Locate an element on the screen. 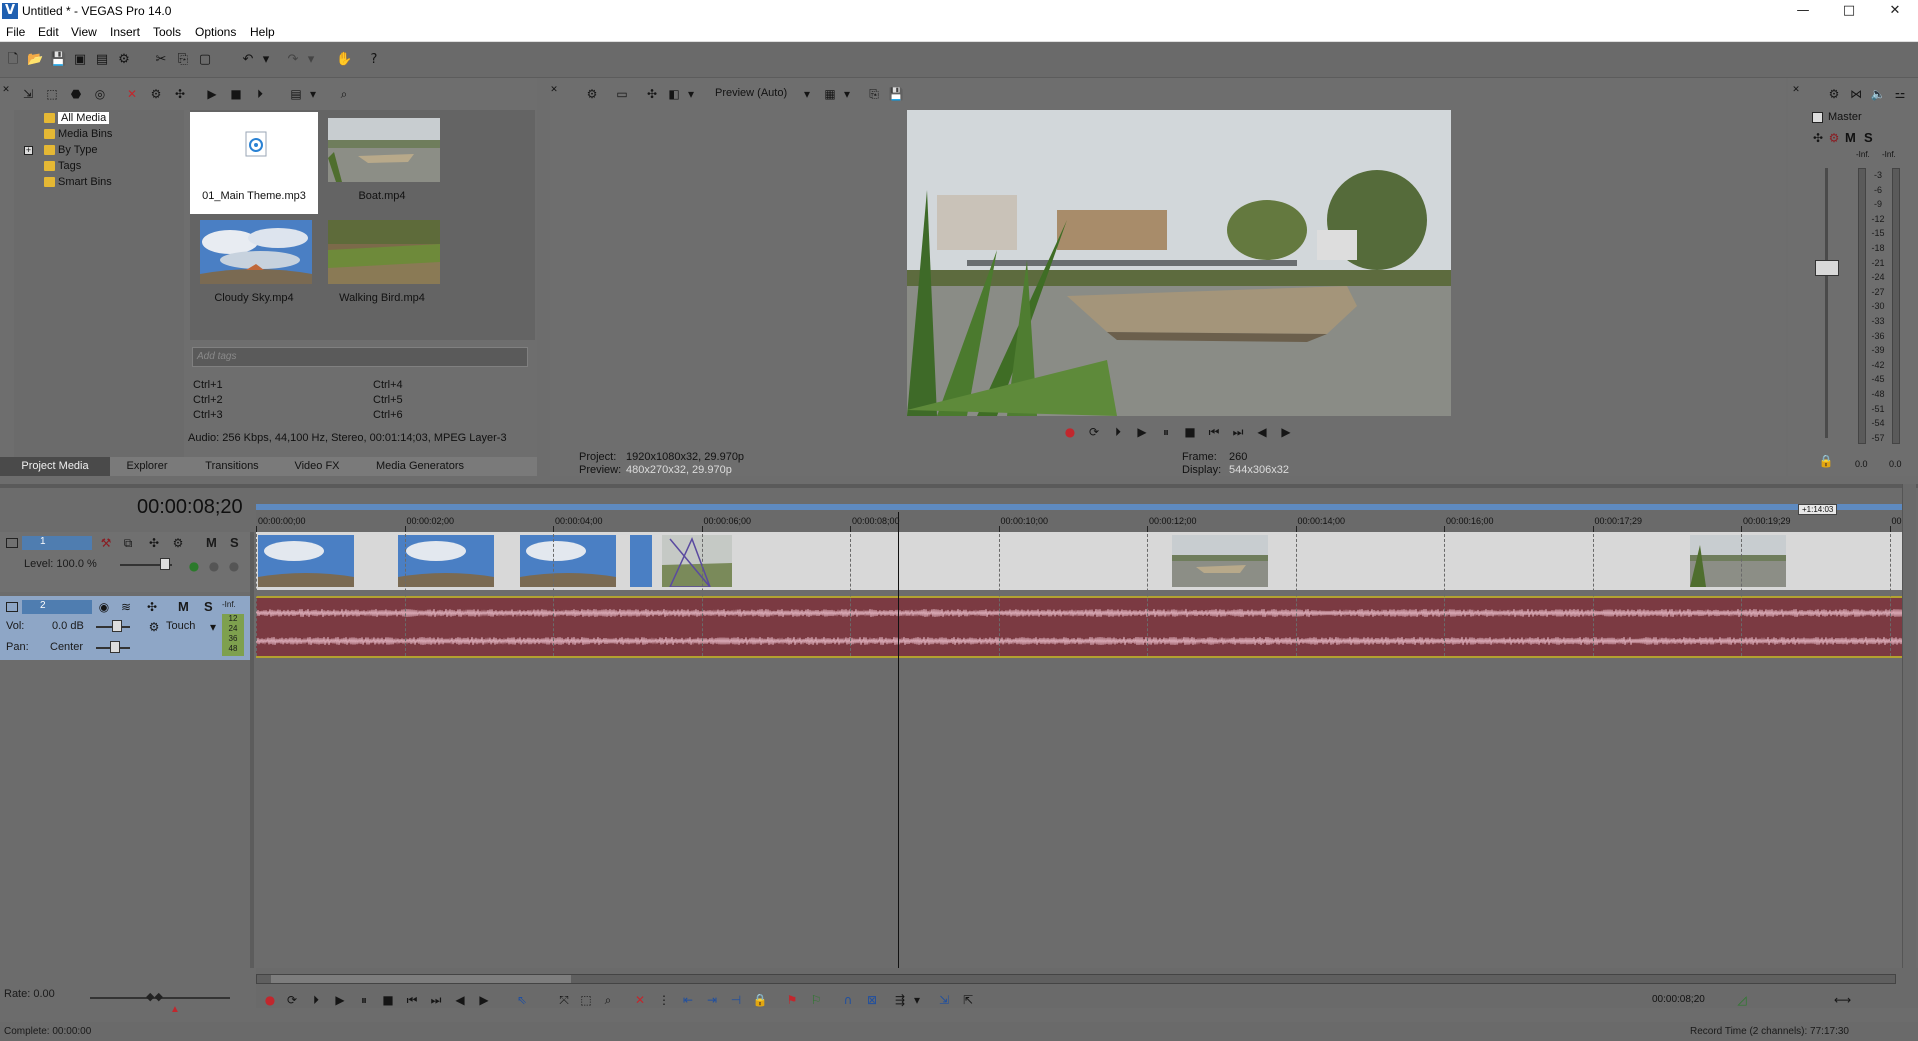 The height and width of the screenshot is (1041, 1918). web-media-icon: ◎ is located at coordinates (100, 94).